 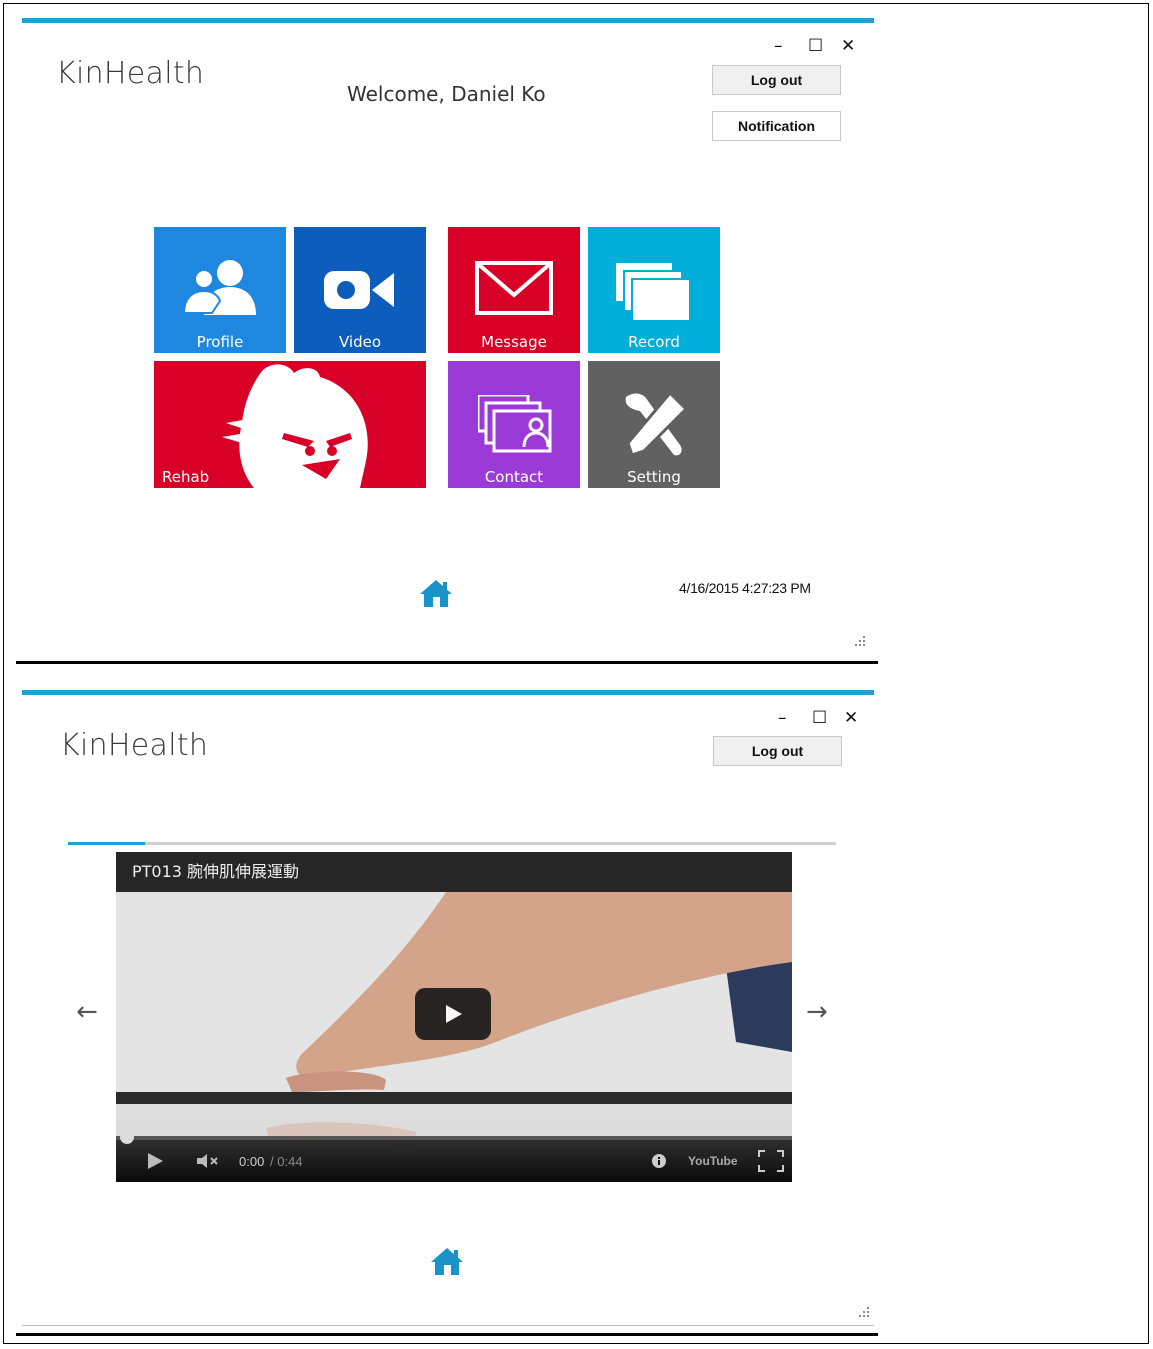 I want to click on status-divider, so click(x=448, y=1325).